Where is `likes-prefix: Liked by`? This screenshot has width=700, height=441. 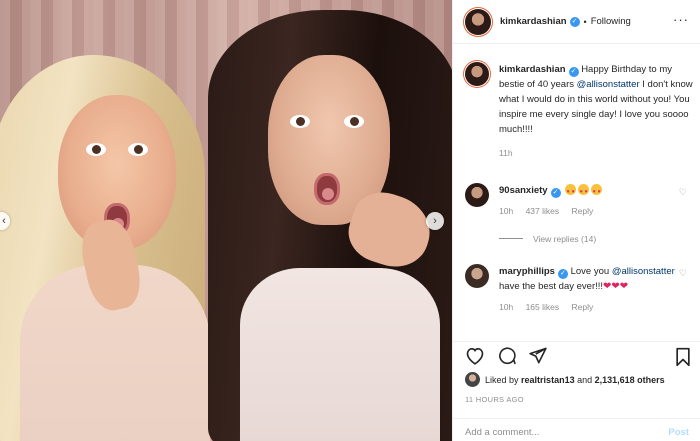 likes-prefix: Liked by is located at coordinates (502, 379).